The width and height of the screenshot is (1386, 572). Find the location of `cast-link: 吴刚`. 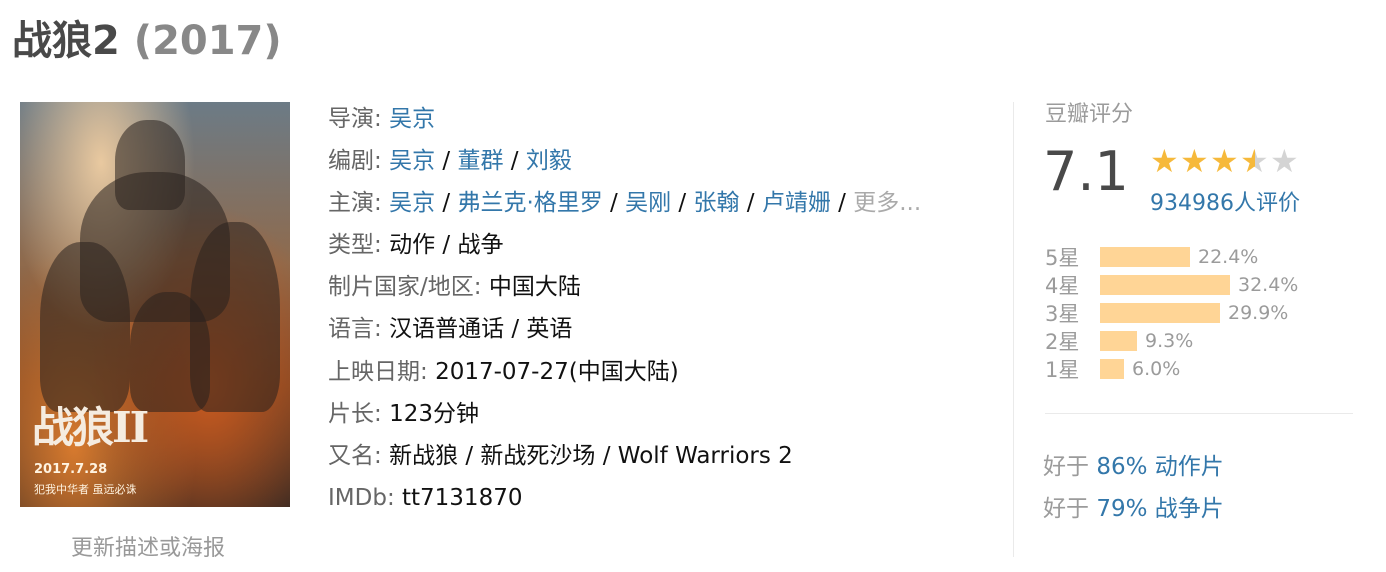

cast-link: 吴刚 is located at coordinates (648, 203).